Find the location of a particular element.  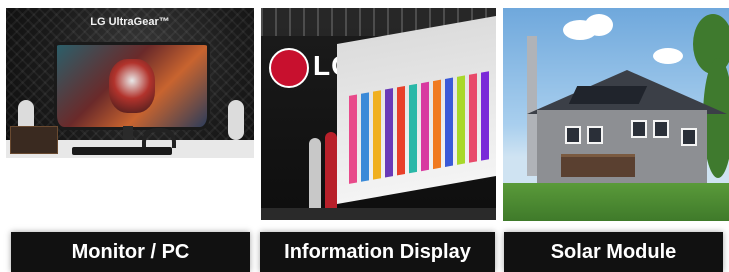

audio-device is located at coordinates (34, 140).